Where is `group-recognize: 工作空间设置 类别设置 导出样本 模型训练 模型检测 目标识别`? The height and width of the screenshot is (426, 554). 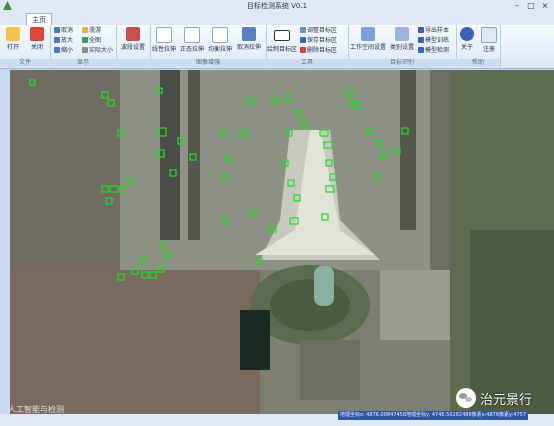
group-recognize: 工作空间设置 类别设置 导出样本 模型训练 模型检测 目标识别 is located at coordinates (402, 46).